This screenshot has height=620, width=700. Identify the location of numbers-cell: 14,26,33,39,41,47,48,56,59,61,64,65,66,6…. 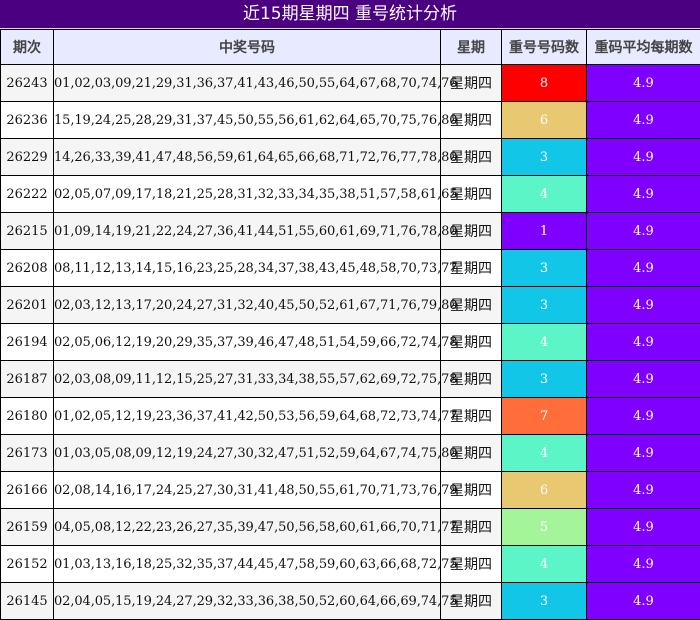
(247, 157).